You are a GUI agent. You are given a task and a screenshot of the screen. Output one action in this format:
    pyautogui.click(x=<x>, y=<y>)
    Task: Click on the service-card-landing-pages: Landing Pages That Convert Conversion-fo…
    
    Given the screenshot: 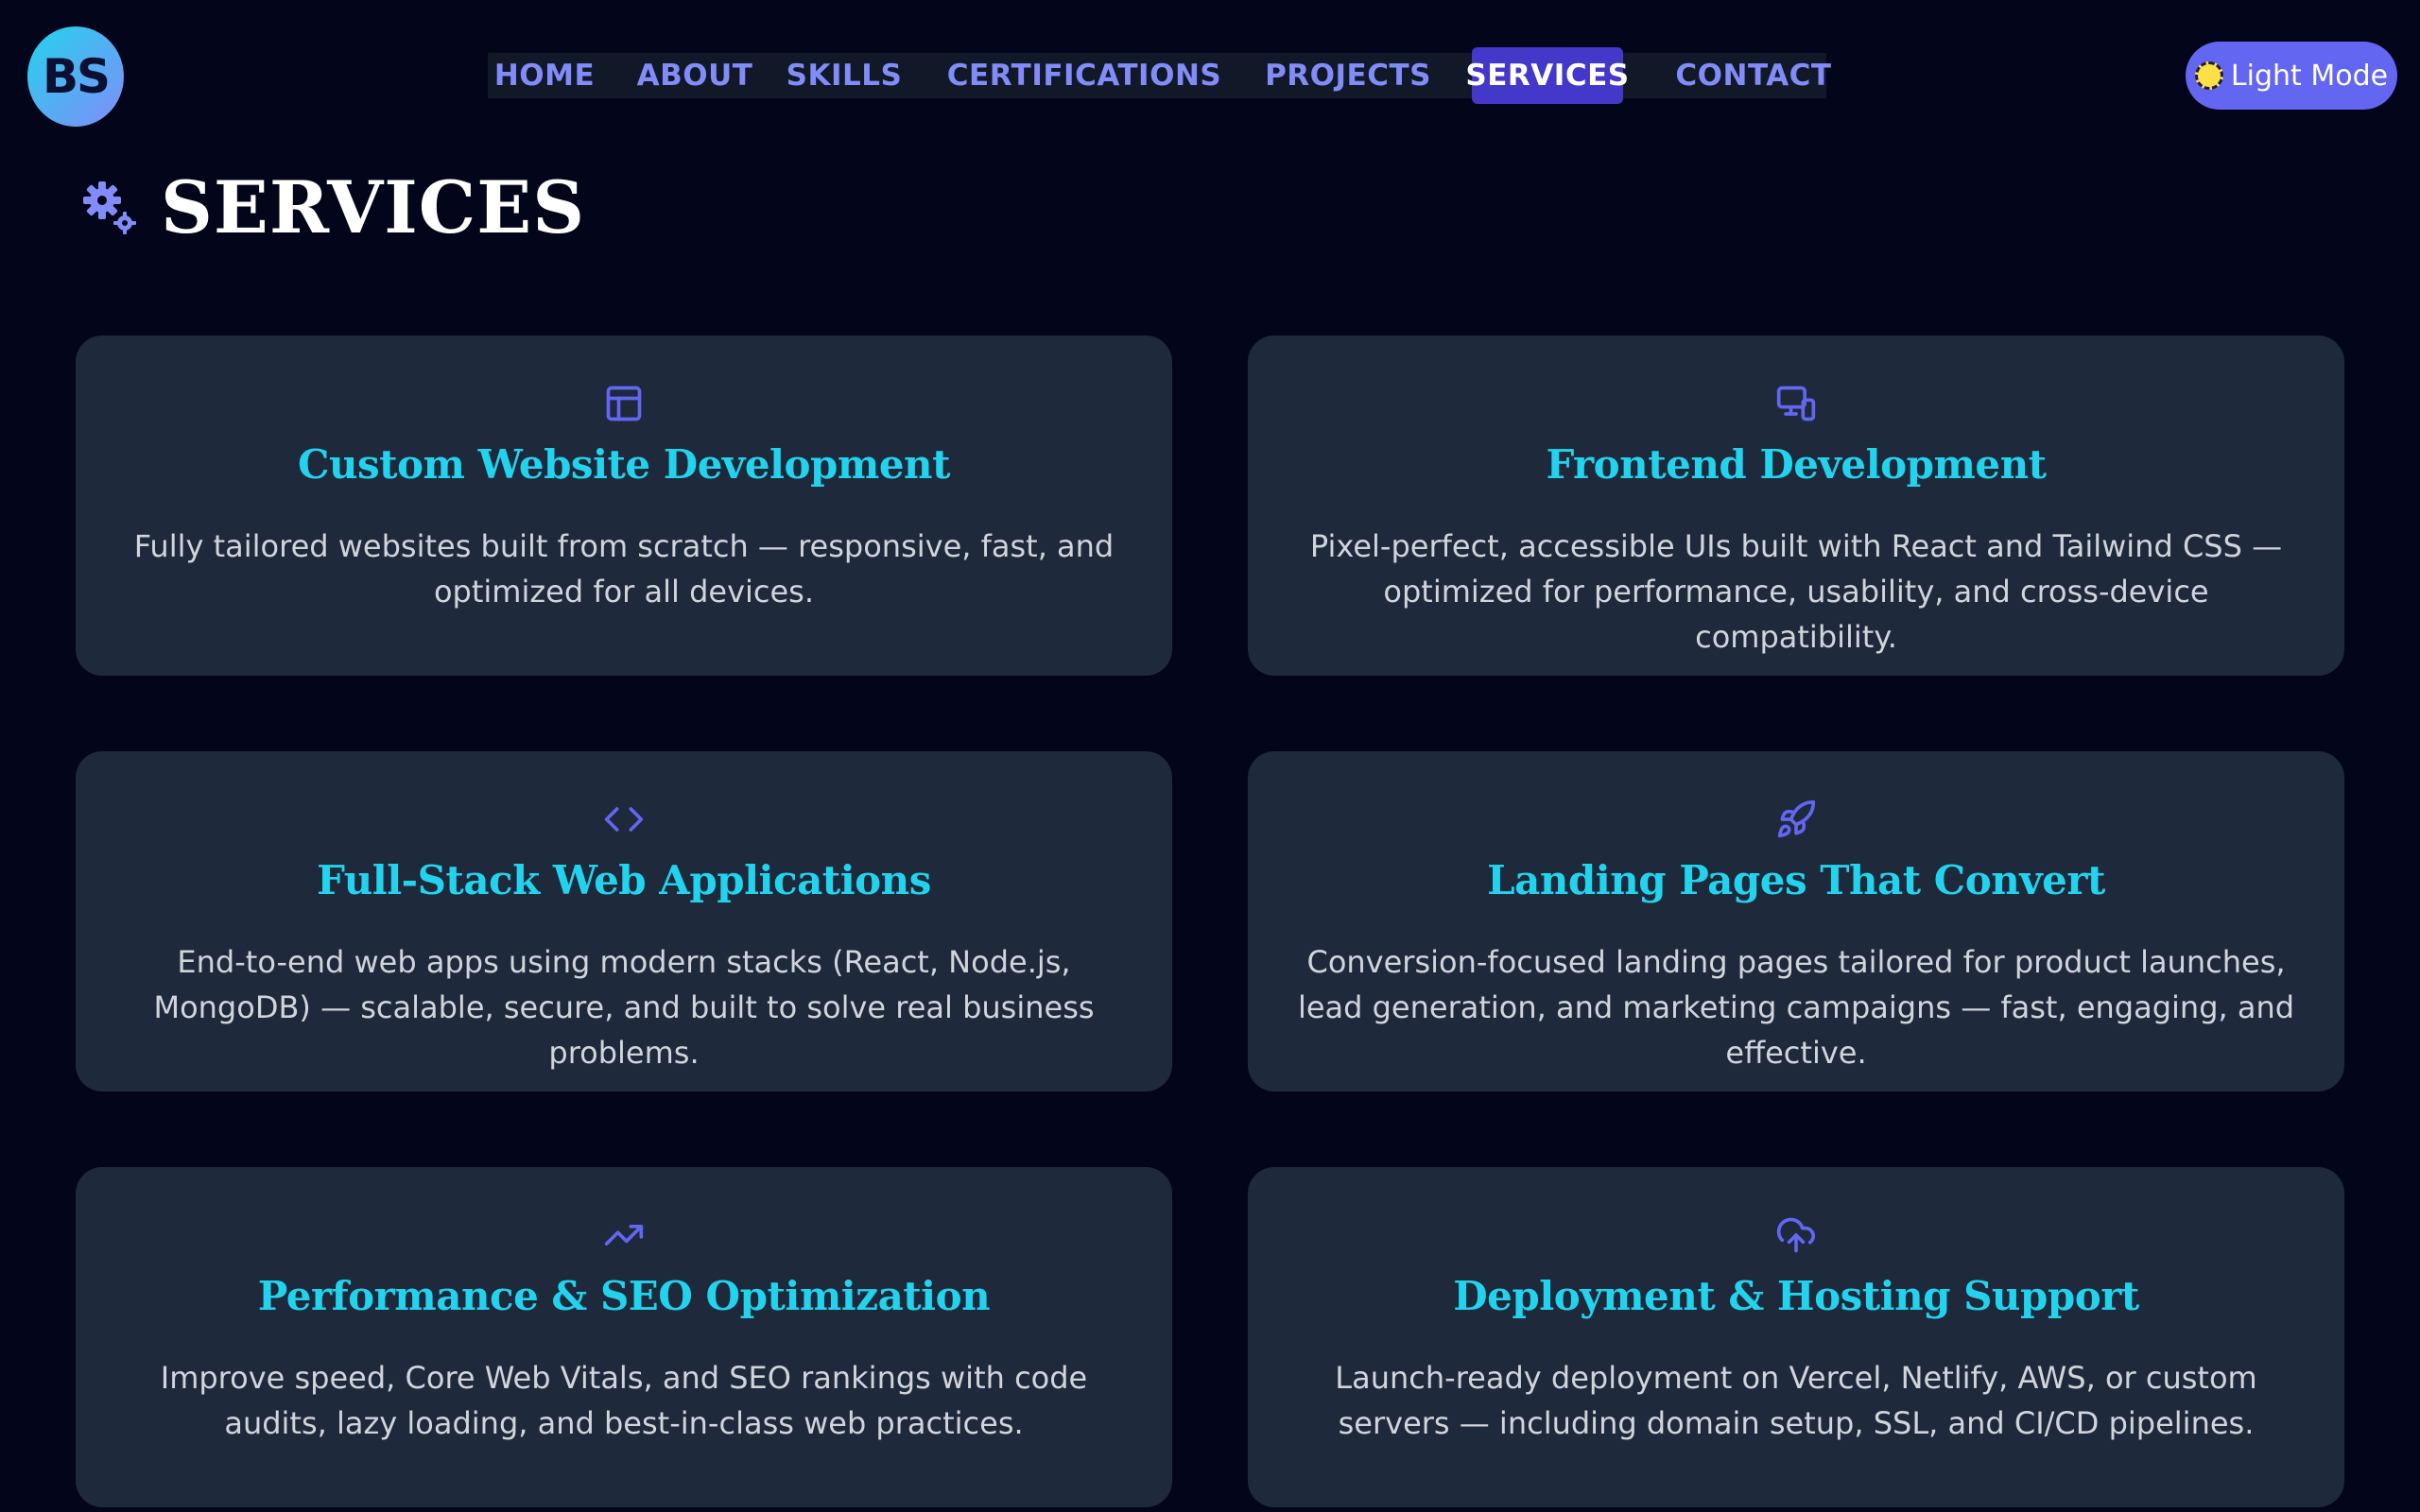 What is the action you would take?
    pyautogui.click(x=1796, y=921)
    